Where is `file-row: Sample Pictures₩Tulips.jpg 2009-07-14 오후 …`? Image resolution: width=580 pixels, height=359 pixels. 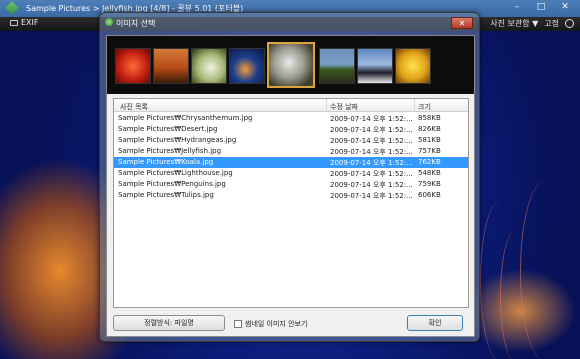
file-row: Sample Pictures₩Tulips.jpg 2009-07-14 오후 … is located at coordinates (291, 195).